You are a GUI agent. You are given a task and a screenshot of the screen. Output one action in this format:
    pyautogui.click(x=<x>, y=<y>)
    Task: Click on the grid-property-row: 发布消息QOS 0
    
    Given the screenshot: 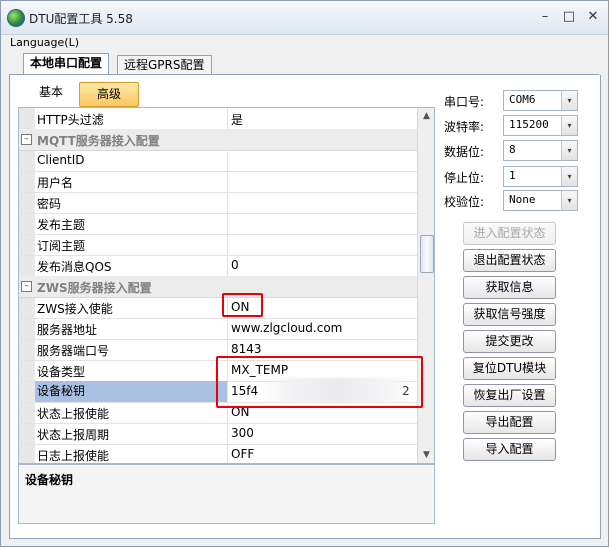 What is the action you would take?
    pyautogui.click(x=218, y=266)
    